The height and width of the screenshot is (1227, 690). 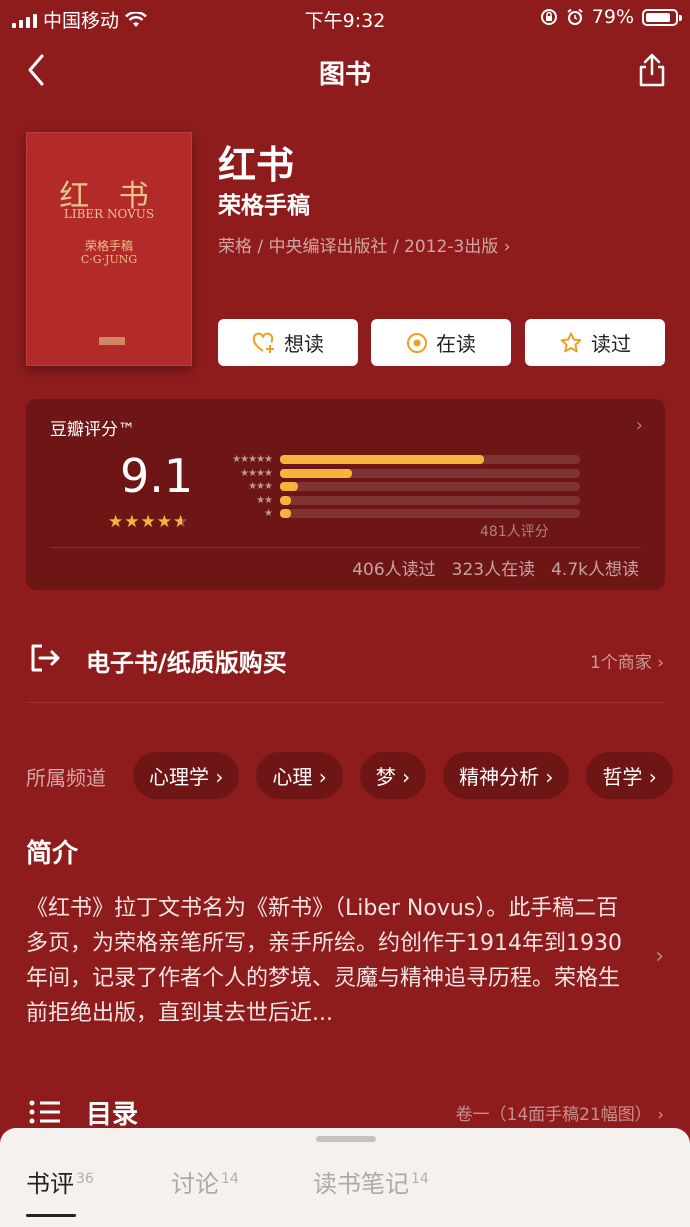 I want to click on alarm-icon, so click(x=575, y=16).